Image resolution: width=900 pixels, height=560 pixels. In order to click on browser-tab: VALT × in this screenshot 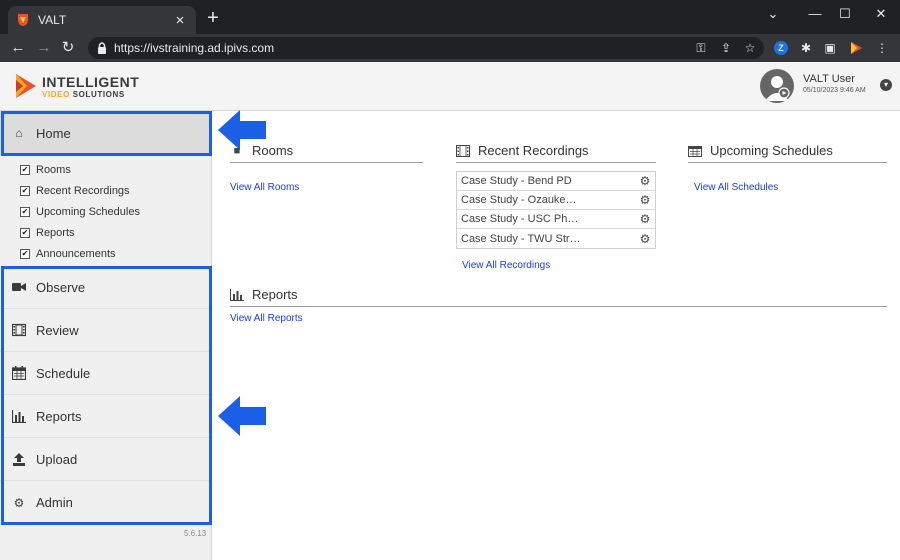, I will do `click(102, 20)`.